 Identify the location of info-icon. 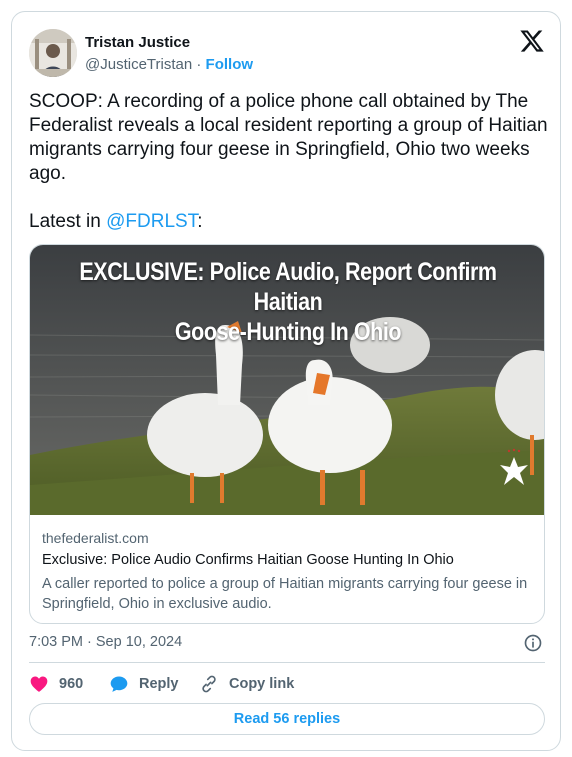
(533, 643).